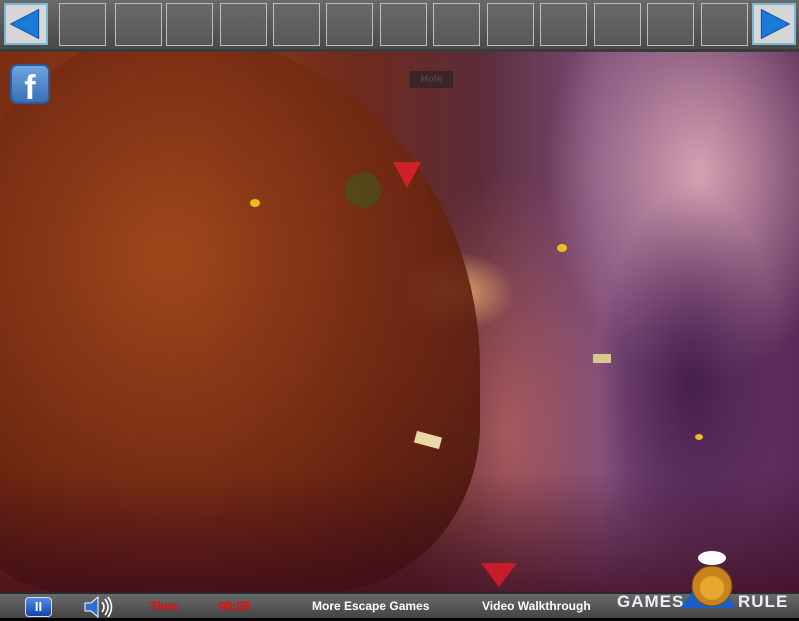 This screenshot has height=621, width=799. I want to click on right-arrow-icon, so click(775, 24).